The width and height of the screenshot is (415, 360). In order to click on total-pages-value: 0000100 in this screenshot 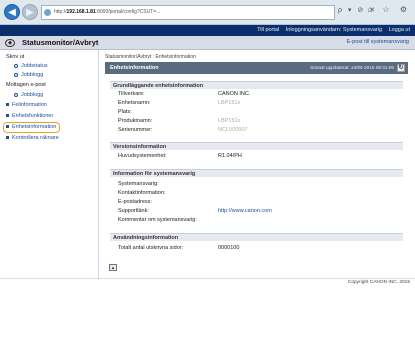, I will do `click(229, 248)`.